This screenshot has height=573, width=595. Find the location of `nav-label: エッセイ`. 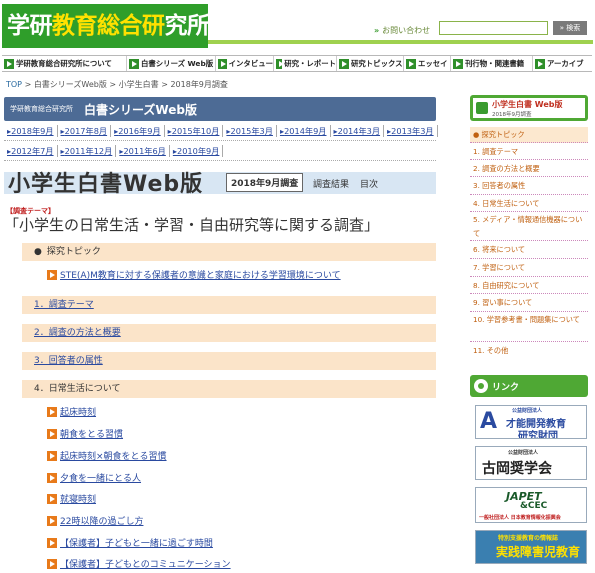

nav-label: エッセイ is located at coordinates (433, 63).